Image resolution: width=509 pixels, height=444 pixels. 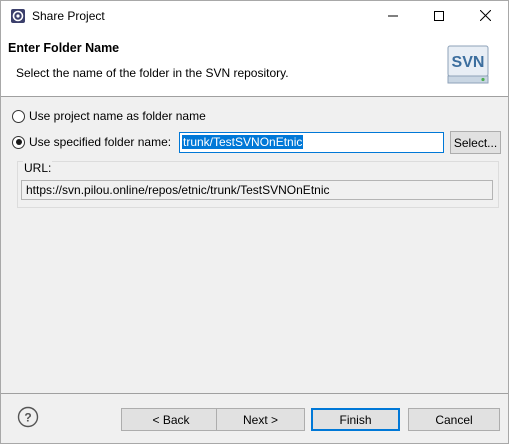 What do you see at coordinates (64, 48) in the screenshot?
I see `page-title: Enter Folder Name` at bounding box center [64, 48].